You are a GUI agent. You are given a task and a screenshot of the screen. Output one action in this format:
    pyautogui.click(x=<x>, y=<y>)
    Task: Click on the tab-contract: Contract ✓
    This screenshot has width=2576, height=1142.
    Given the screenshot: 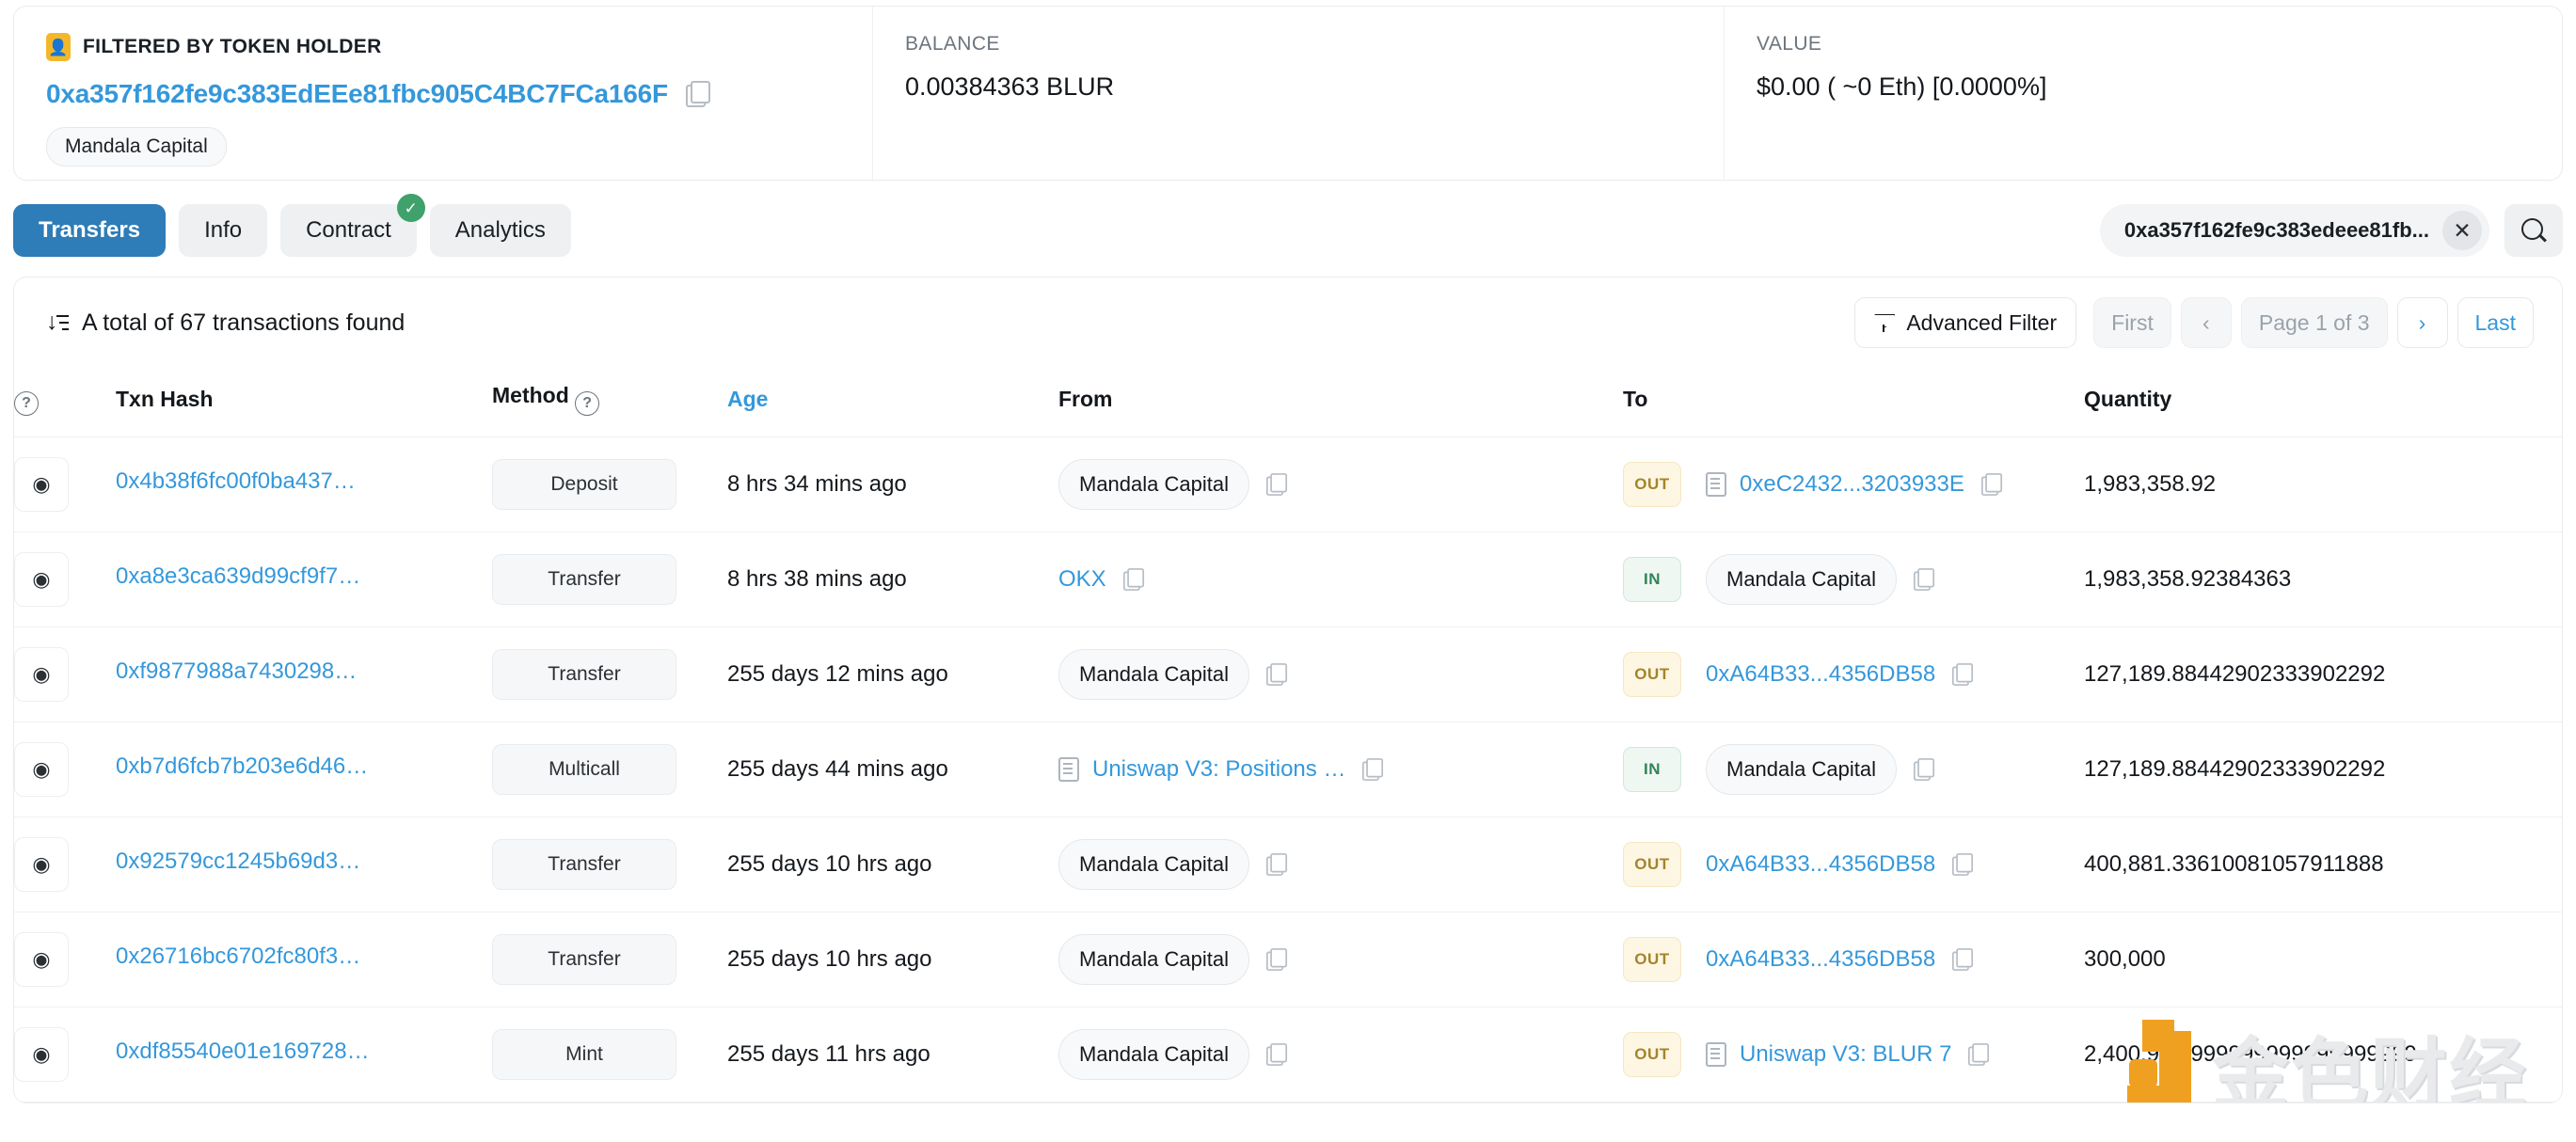 What is the action you would take?
    pyautogui.click(x=352, y=225)
    